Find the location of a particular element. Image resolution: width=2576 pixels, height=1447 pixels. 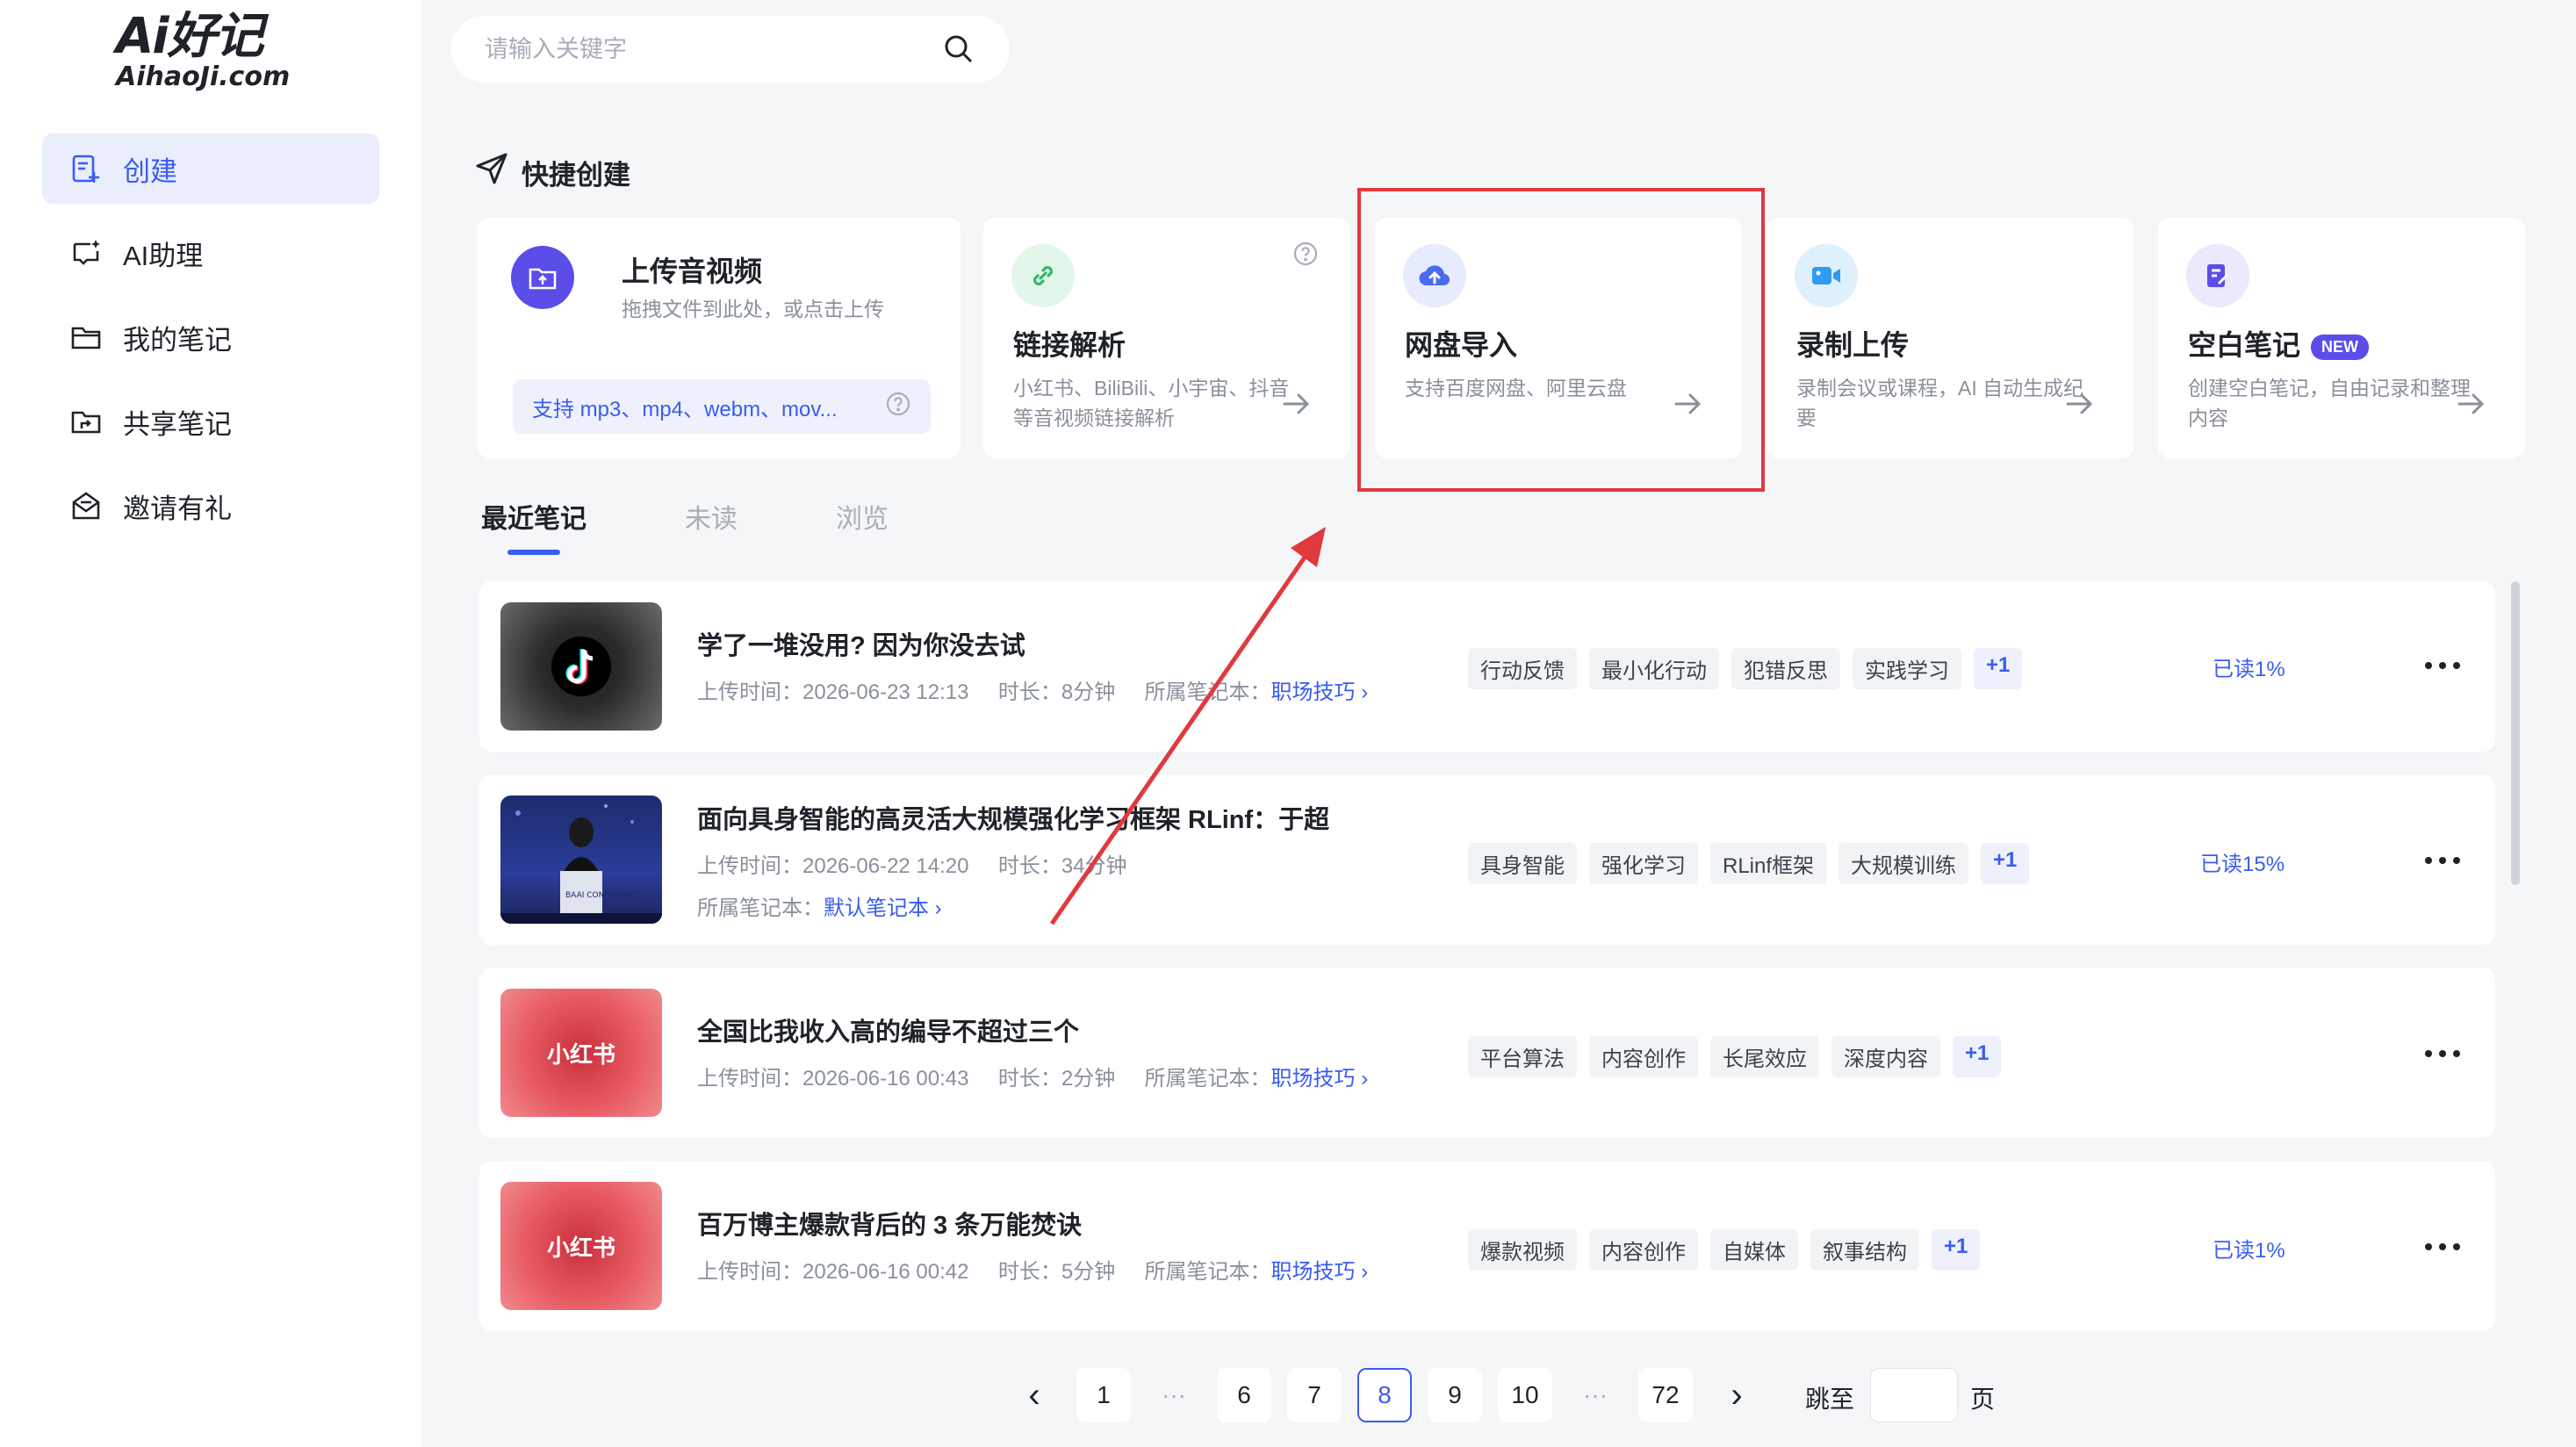

upload-card-desc: 拖拽文件到此处，或点击上传 is located at coordinates (753, 309).